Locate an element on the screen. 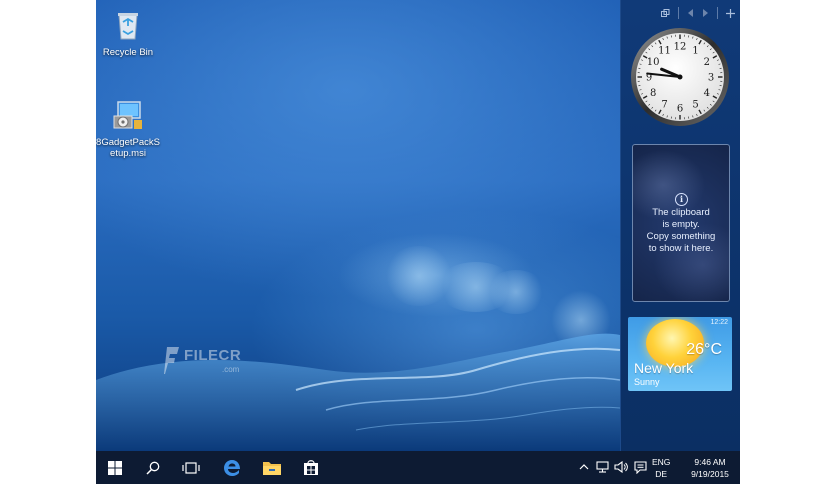  show-hidden-icons-button is located at coordinates (584, 467).